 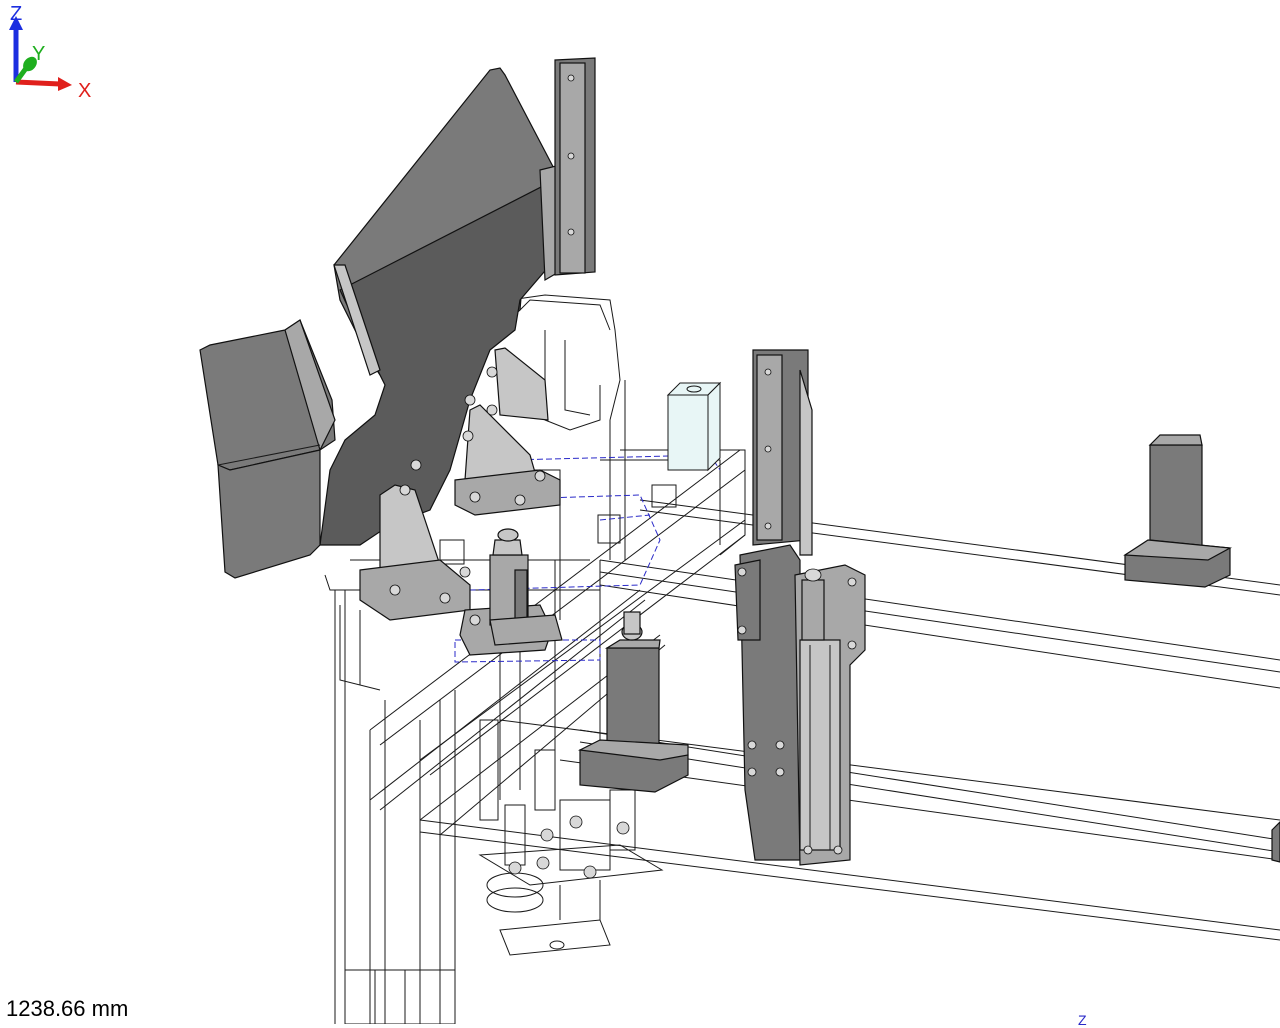 I want to click on scale-readout: 1238.66 mm, so click(x=67, y=1008).